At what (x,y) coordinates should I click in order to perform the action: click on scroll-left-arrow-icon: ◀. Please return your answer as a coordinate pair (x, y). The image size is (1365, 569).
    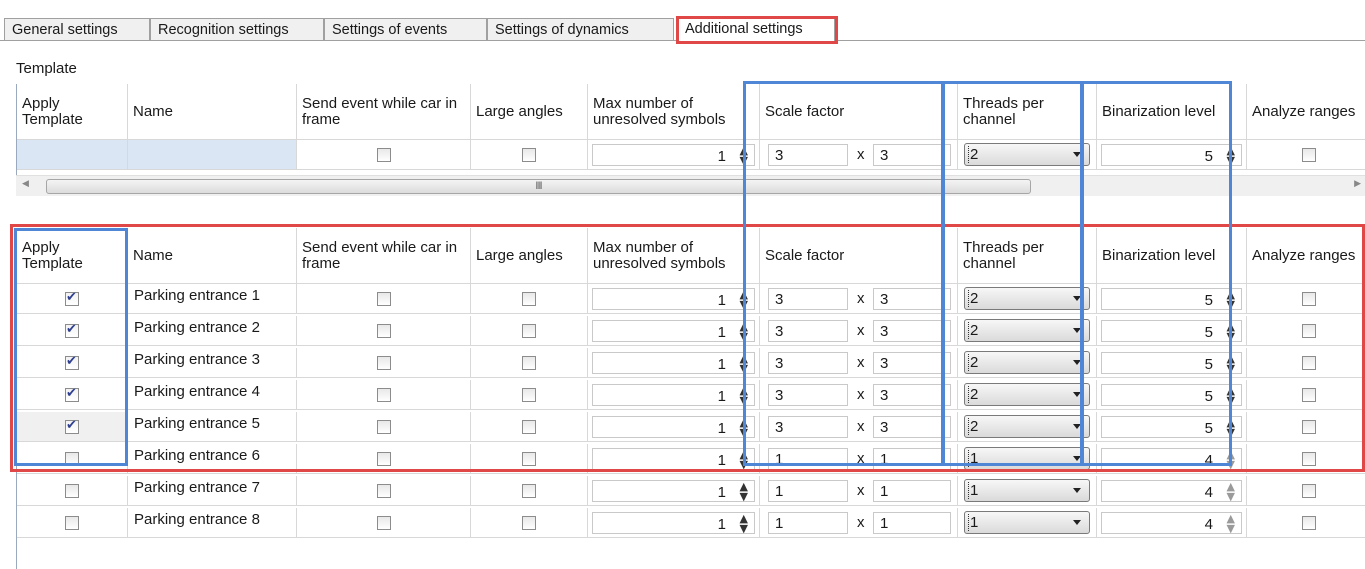
    Looking at the image, I should click on (25, 184).